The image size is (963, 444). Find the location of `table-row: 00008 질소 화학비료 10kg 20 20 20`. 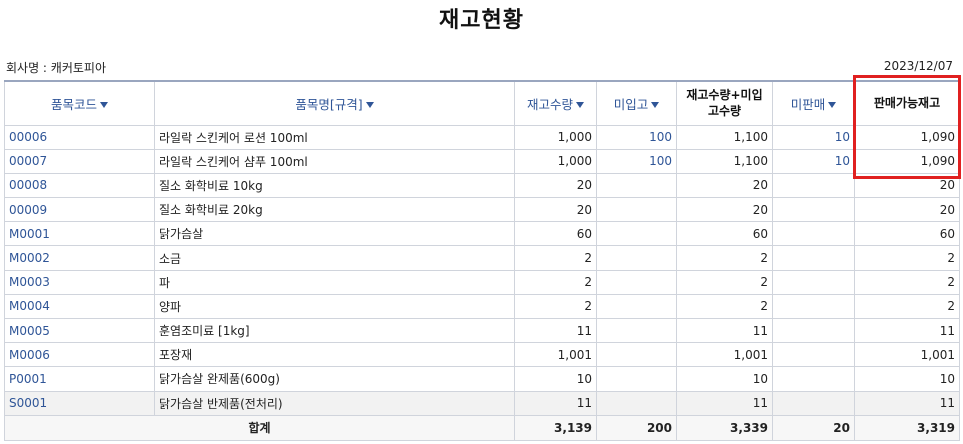

table-row: 00008 질소 화학비료 10kg 20 20 20 is located at coordinates (482, 185).